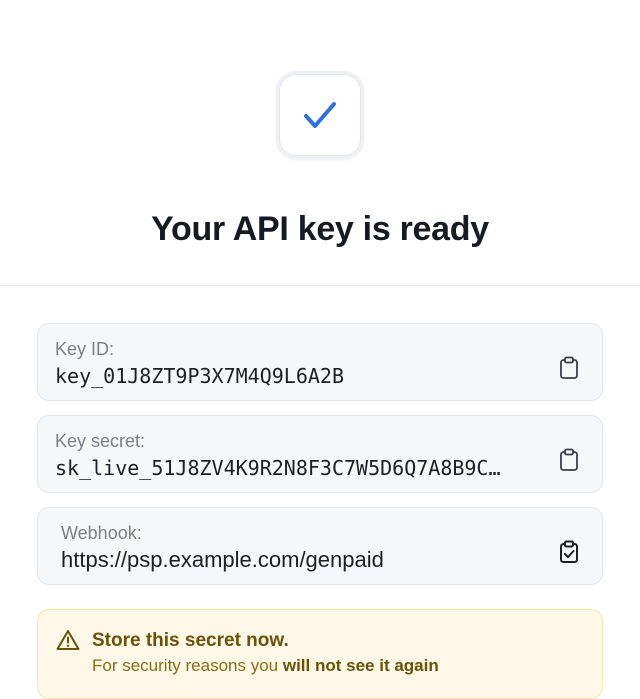 This screenshot has height=699, width=640. I want to click on webhook-value: https://psp.example.com/genpaid, so click(301, 560).